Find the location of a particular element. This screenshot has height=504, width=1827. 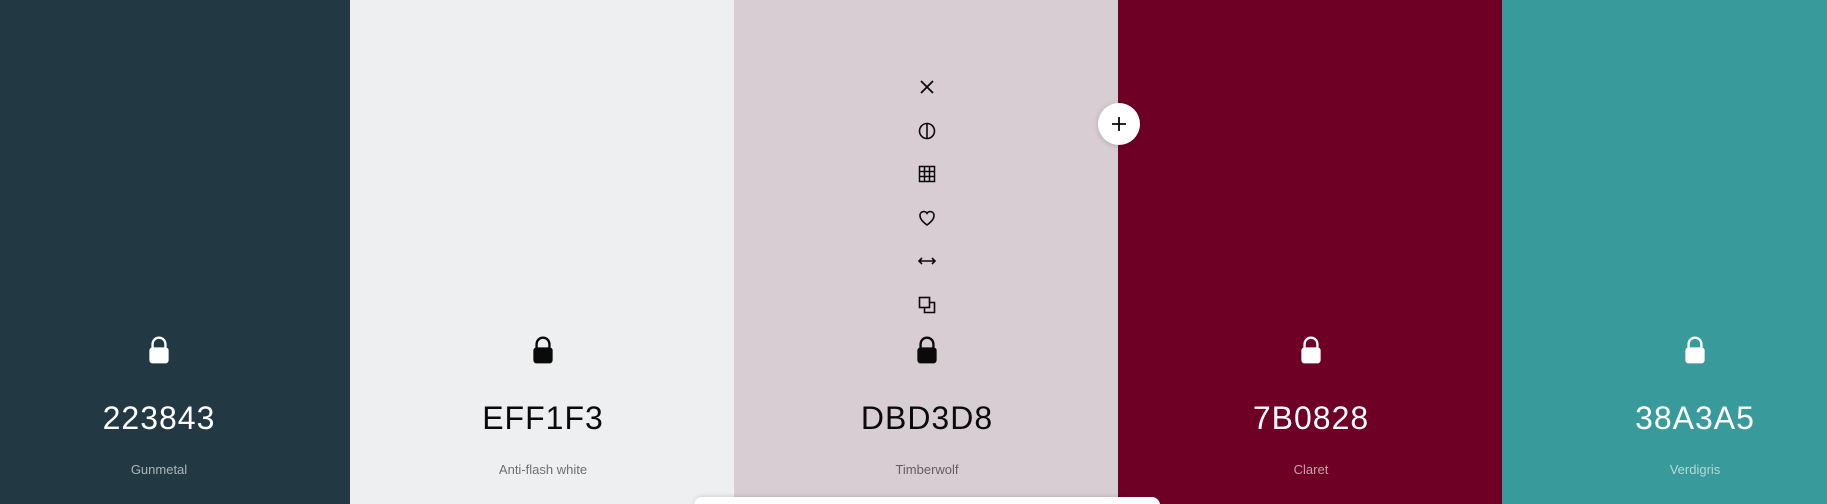

hex-code: DBD3D8 is located at coordinates (927, 418).